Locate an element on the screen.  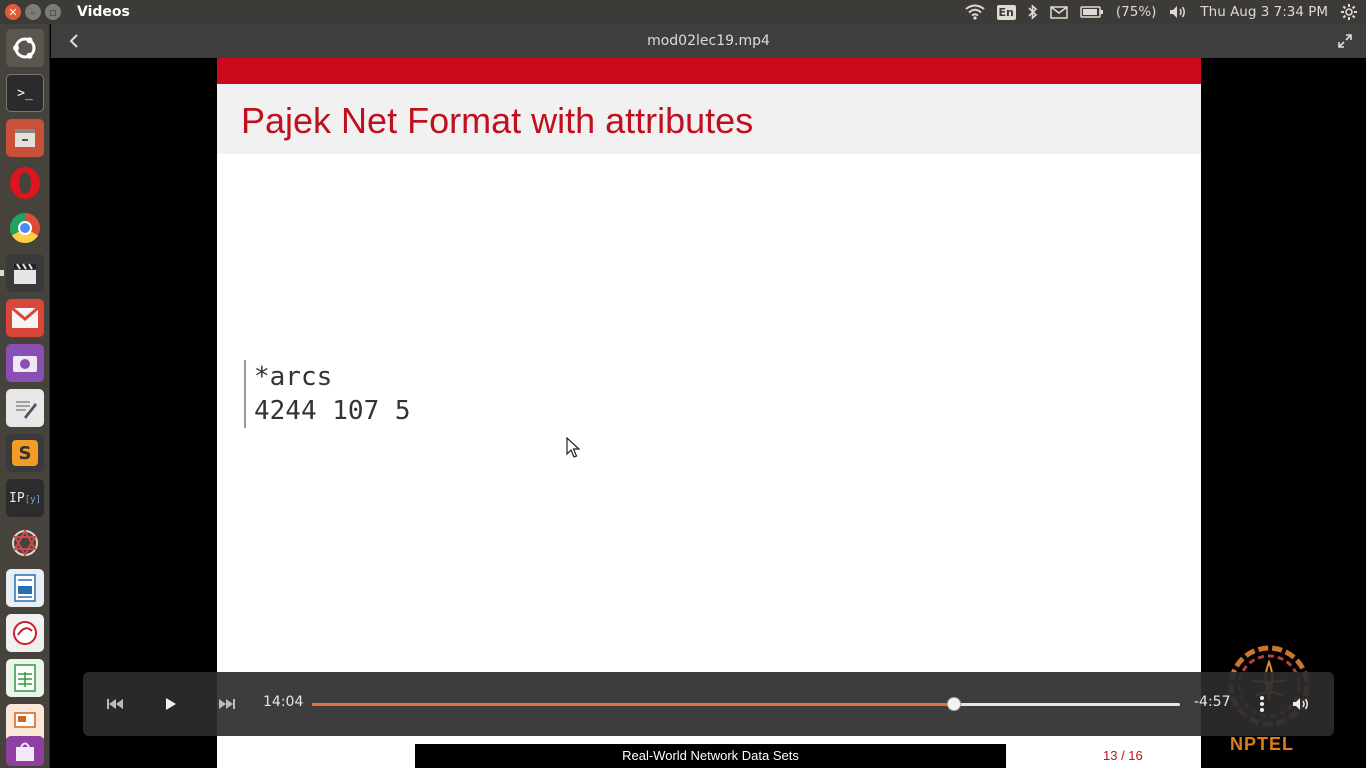
launcher-sublime-text: S is located at coordinates (25, 453).